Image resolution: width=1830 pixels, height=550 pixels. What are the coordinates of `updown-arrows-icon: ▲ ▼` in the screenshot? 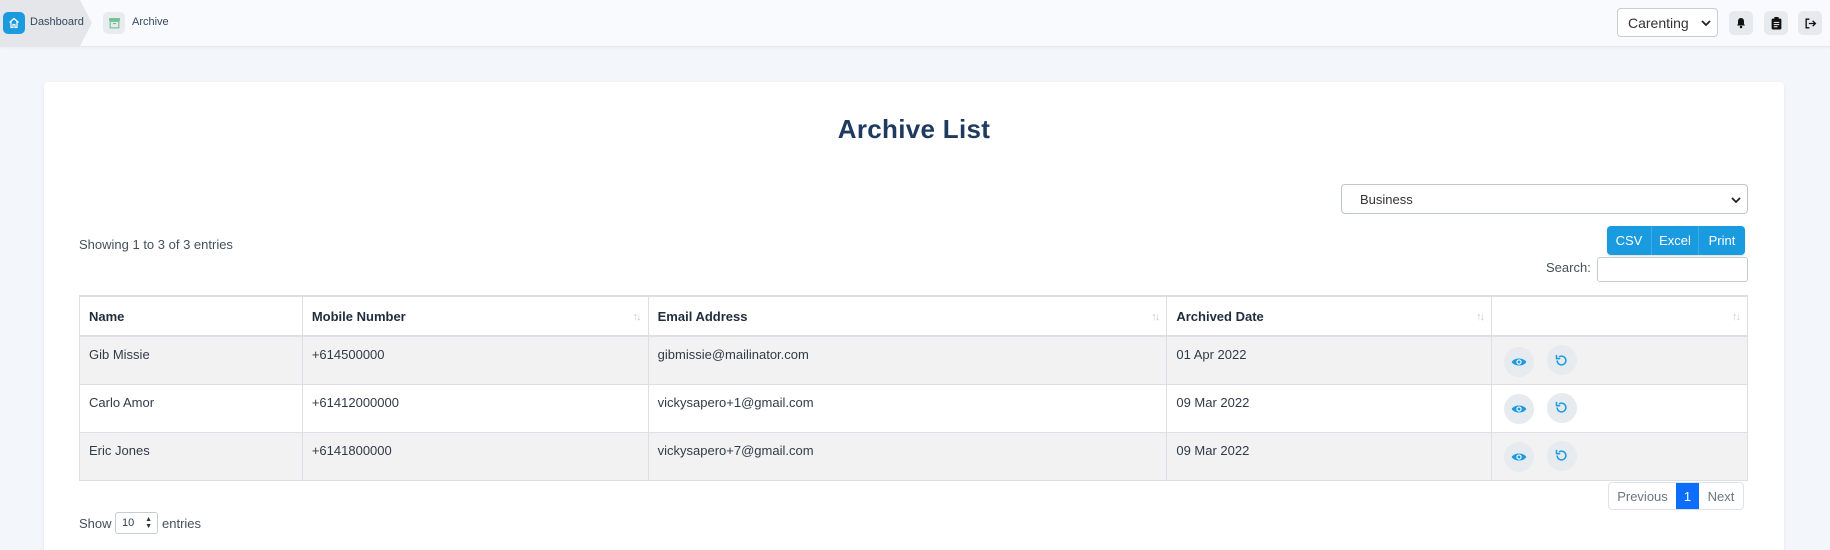 It's located at (148, 523).